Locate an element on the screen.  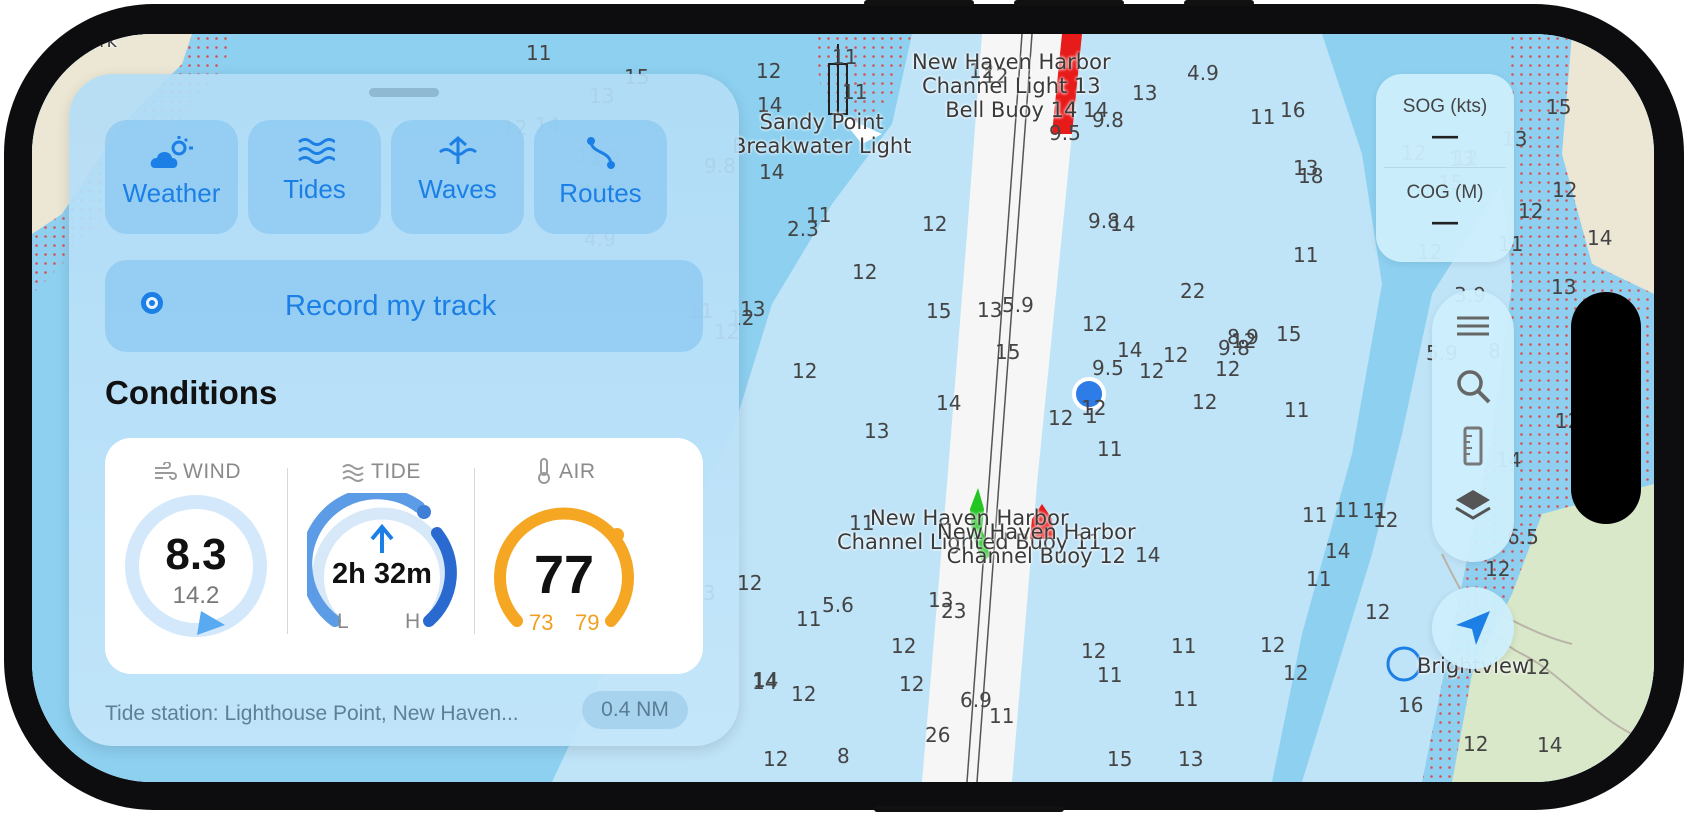
depth-sounding: 22 is located at coordinates (1193, 291).